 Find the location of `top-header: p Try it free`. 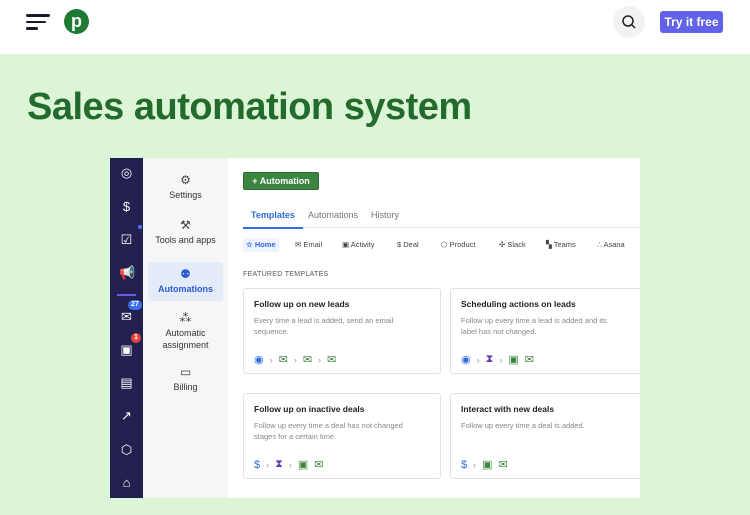

top-header: p Try it free is located at coordinates (375, 27).